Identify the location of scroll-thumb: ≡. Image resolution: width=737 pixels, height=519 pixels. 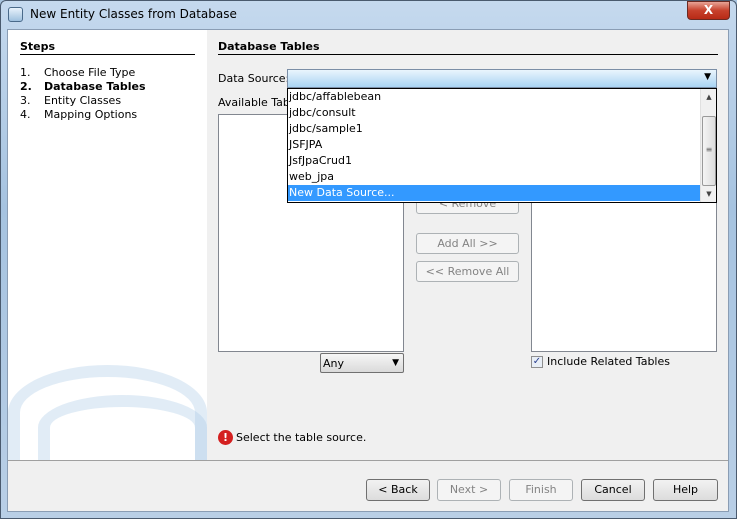
(709, 151).